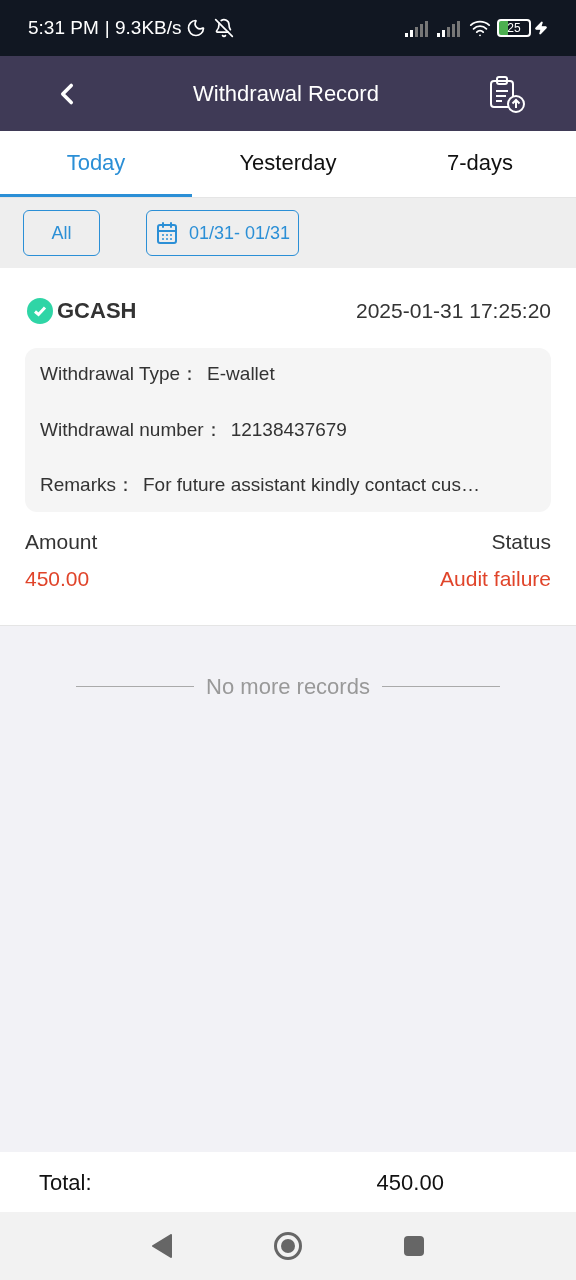 The image size is (576, 1280). I want to click on page-title: Withdrawal Record, so click(286, 94).